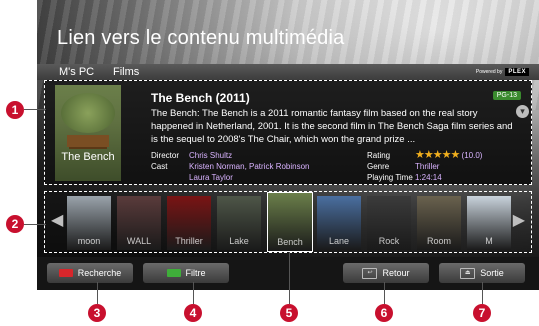 The height and width of the screenshot is (326, 539). I want to click on movie-title: The Bench (2011), so click(200, 98).